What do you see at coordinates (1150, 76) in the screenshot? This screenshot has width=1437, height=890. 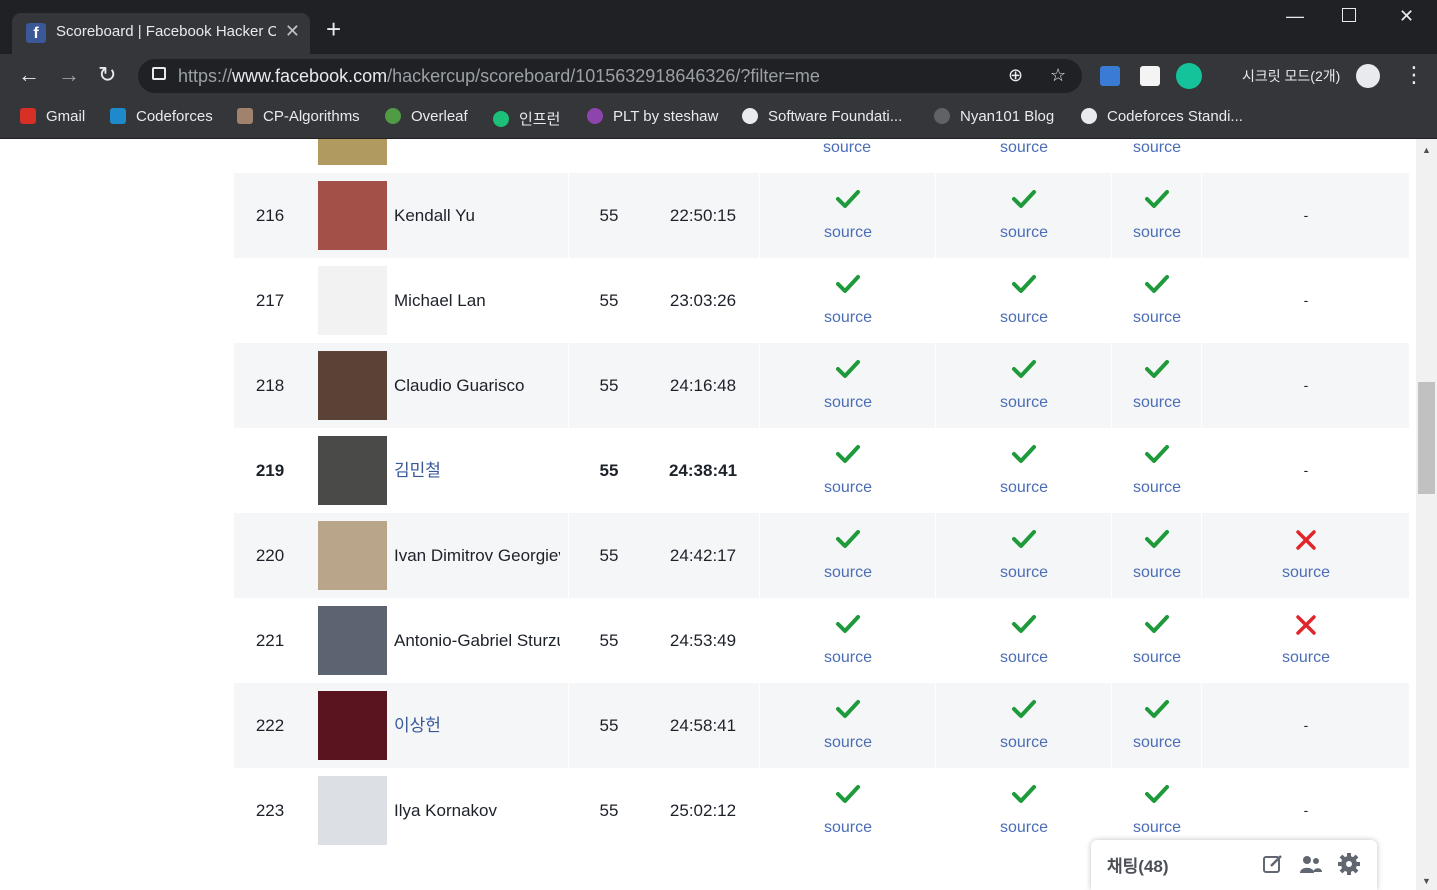 I see `extension-chart-icon` at bounding box center [1150, 76].